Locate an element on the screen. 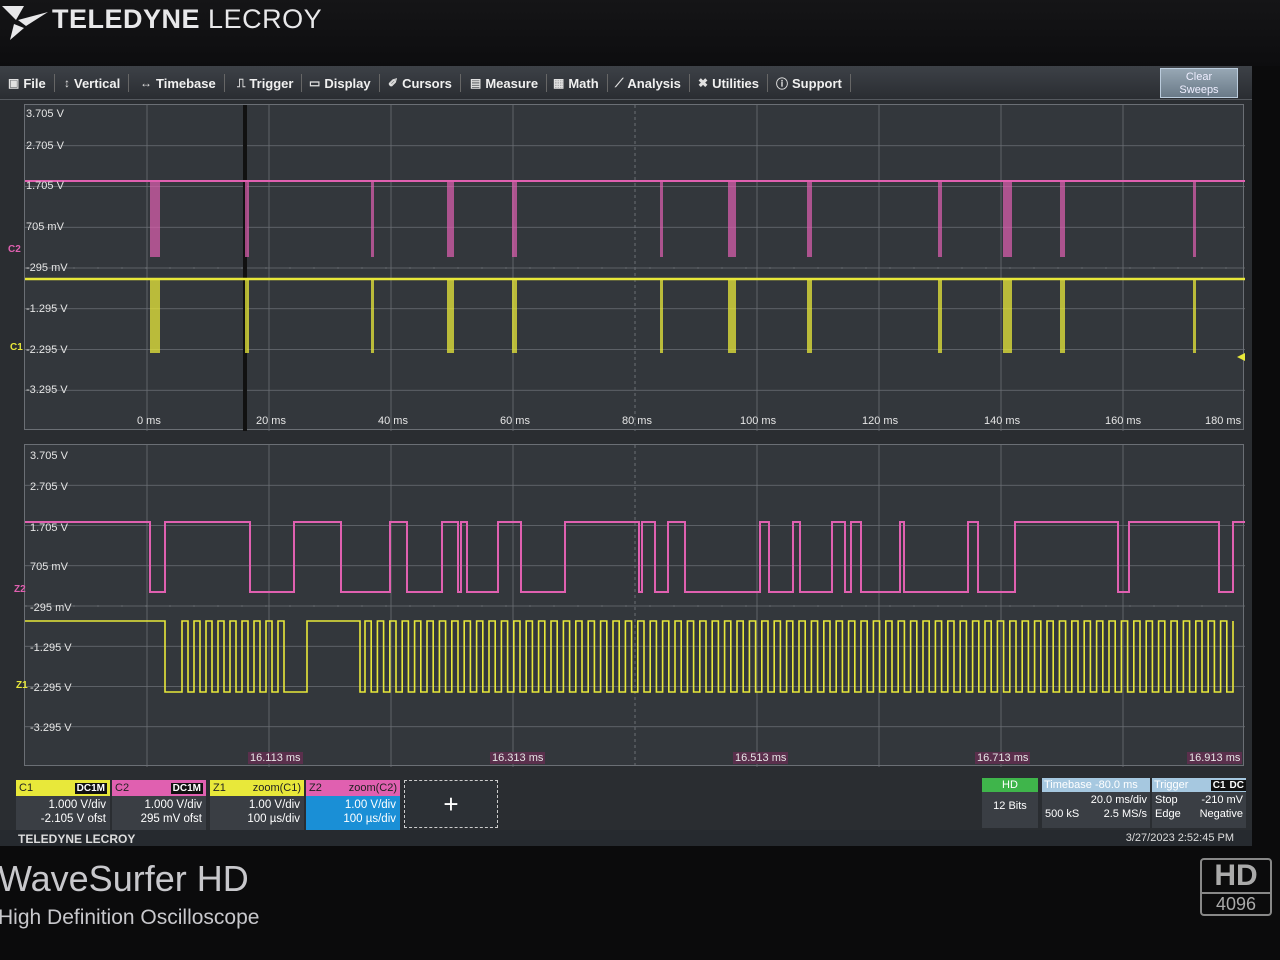 The height and width of the screenshot is (960, 1280). menu-label: Analysis is located at coordinates (654, 83).